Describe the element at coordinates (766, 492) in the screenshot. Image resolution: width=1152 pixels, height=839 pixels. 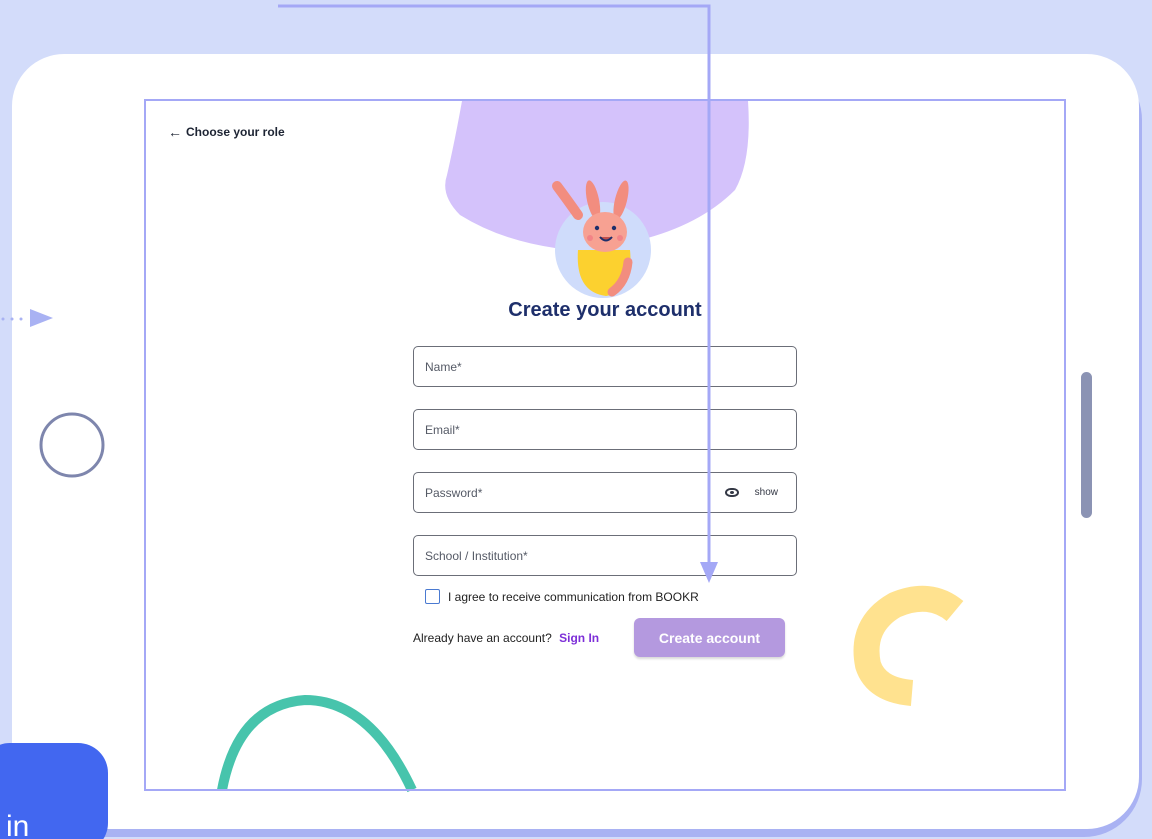
I see `show-password-toggle: show` at that location.